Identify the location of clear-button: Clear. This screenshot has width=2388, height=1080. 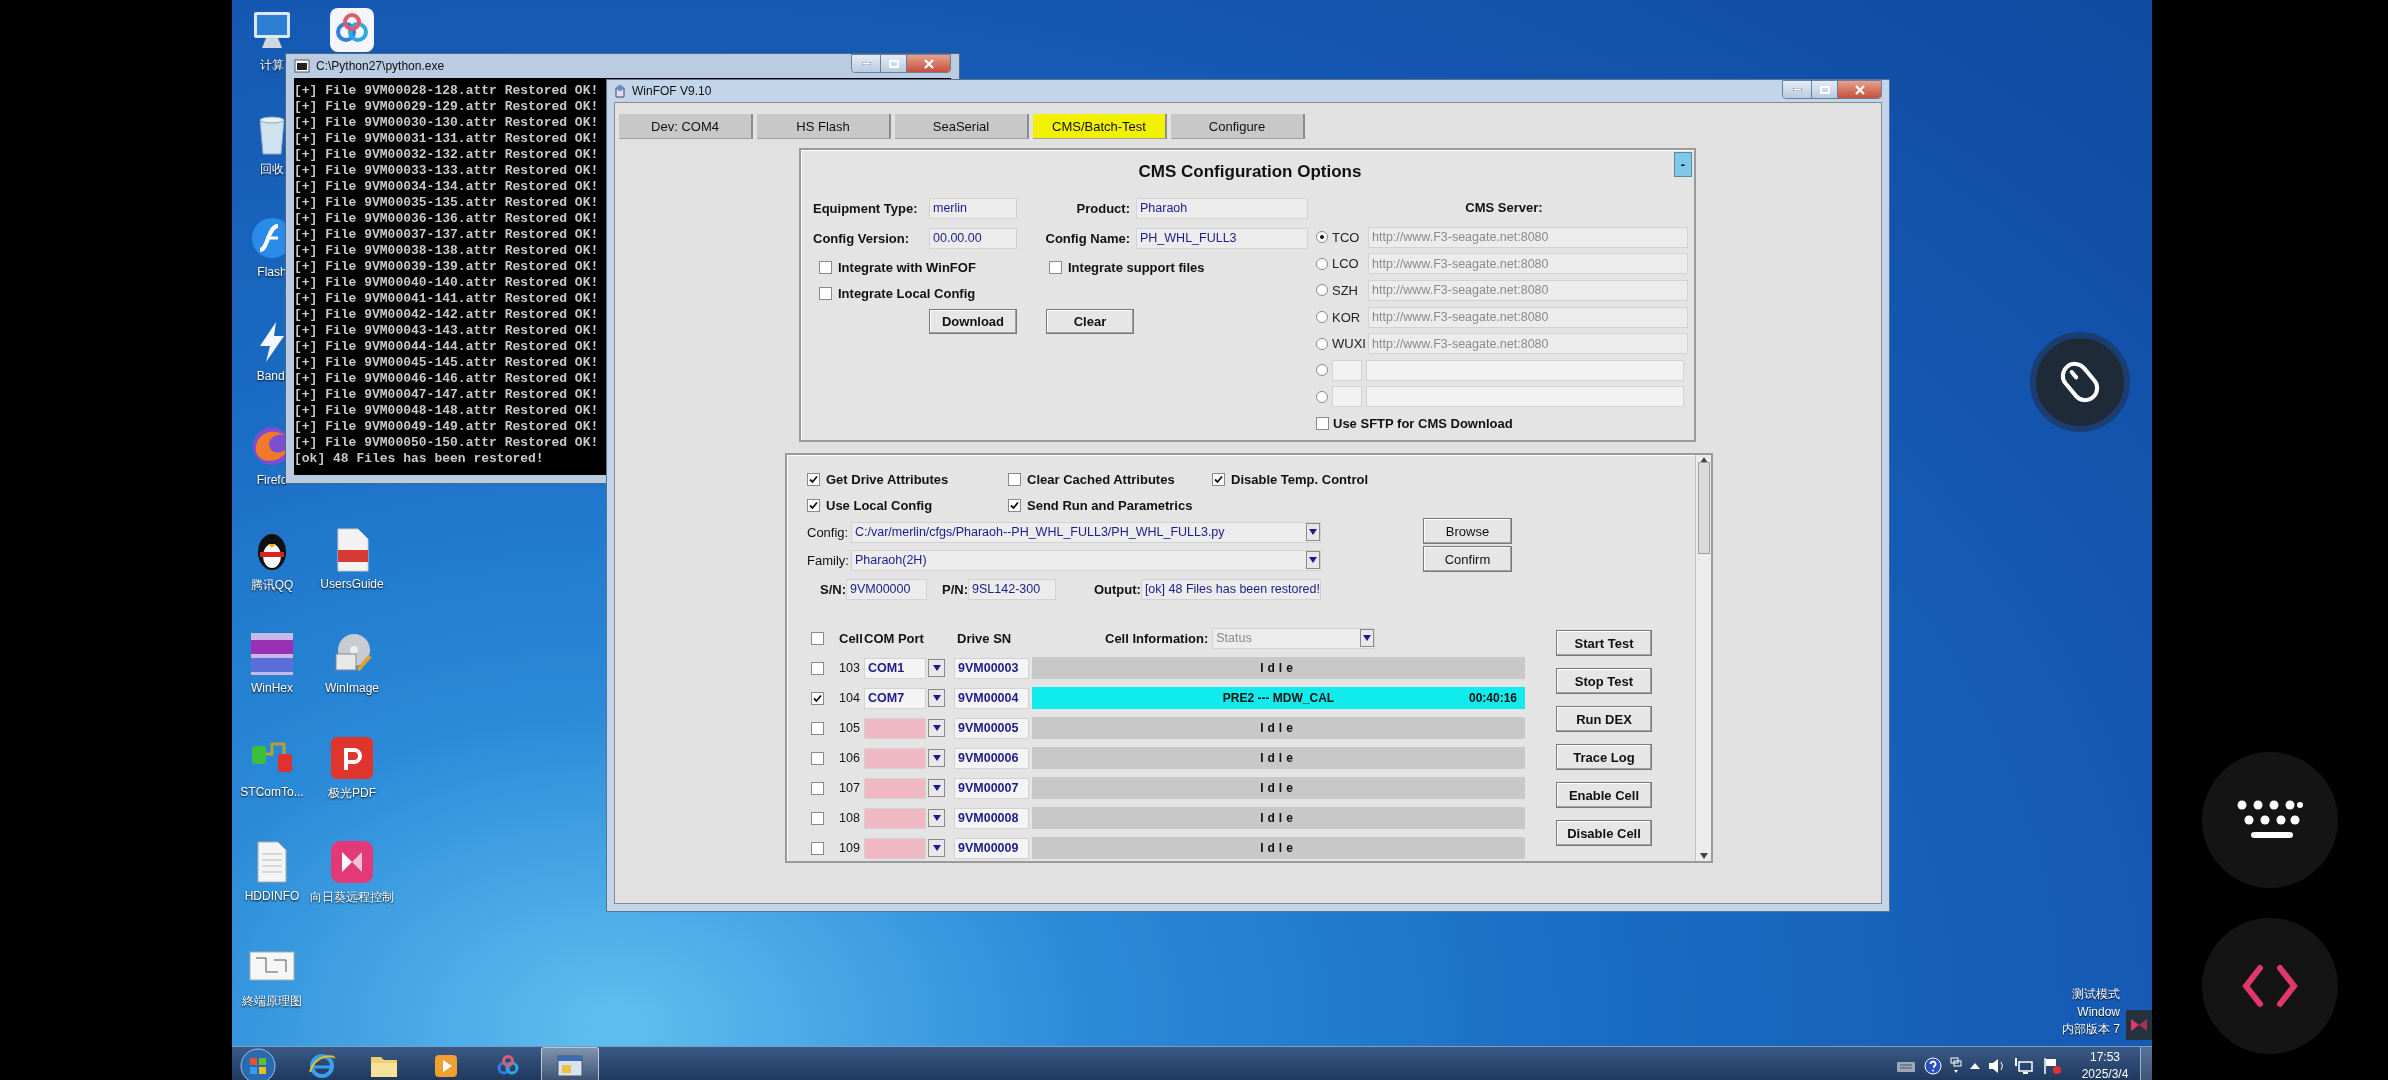
(1090, 321).